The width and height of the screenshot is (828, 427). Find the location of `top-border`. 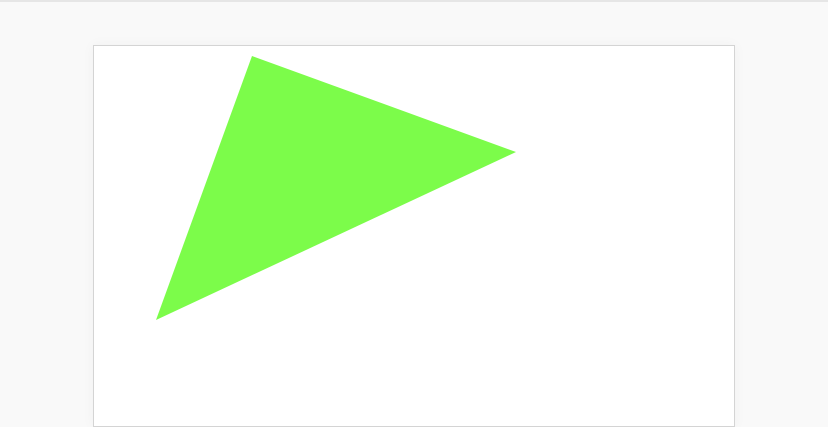

top-border is located at coordinates (414, 1).